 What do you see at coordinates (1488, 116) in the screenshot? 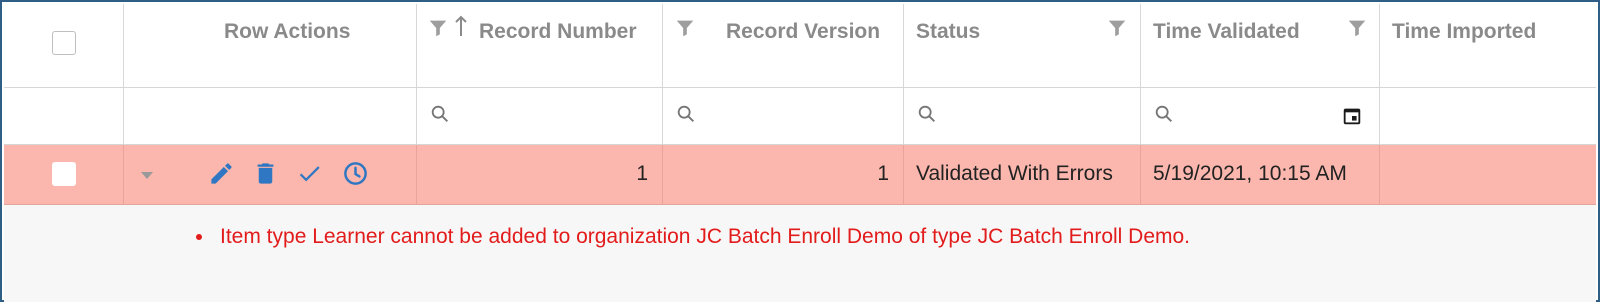
I see `time-imported-filter` at bounding box center [1488, 116].